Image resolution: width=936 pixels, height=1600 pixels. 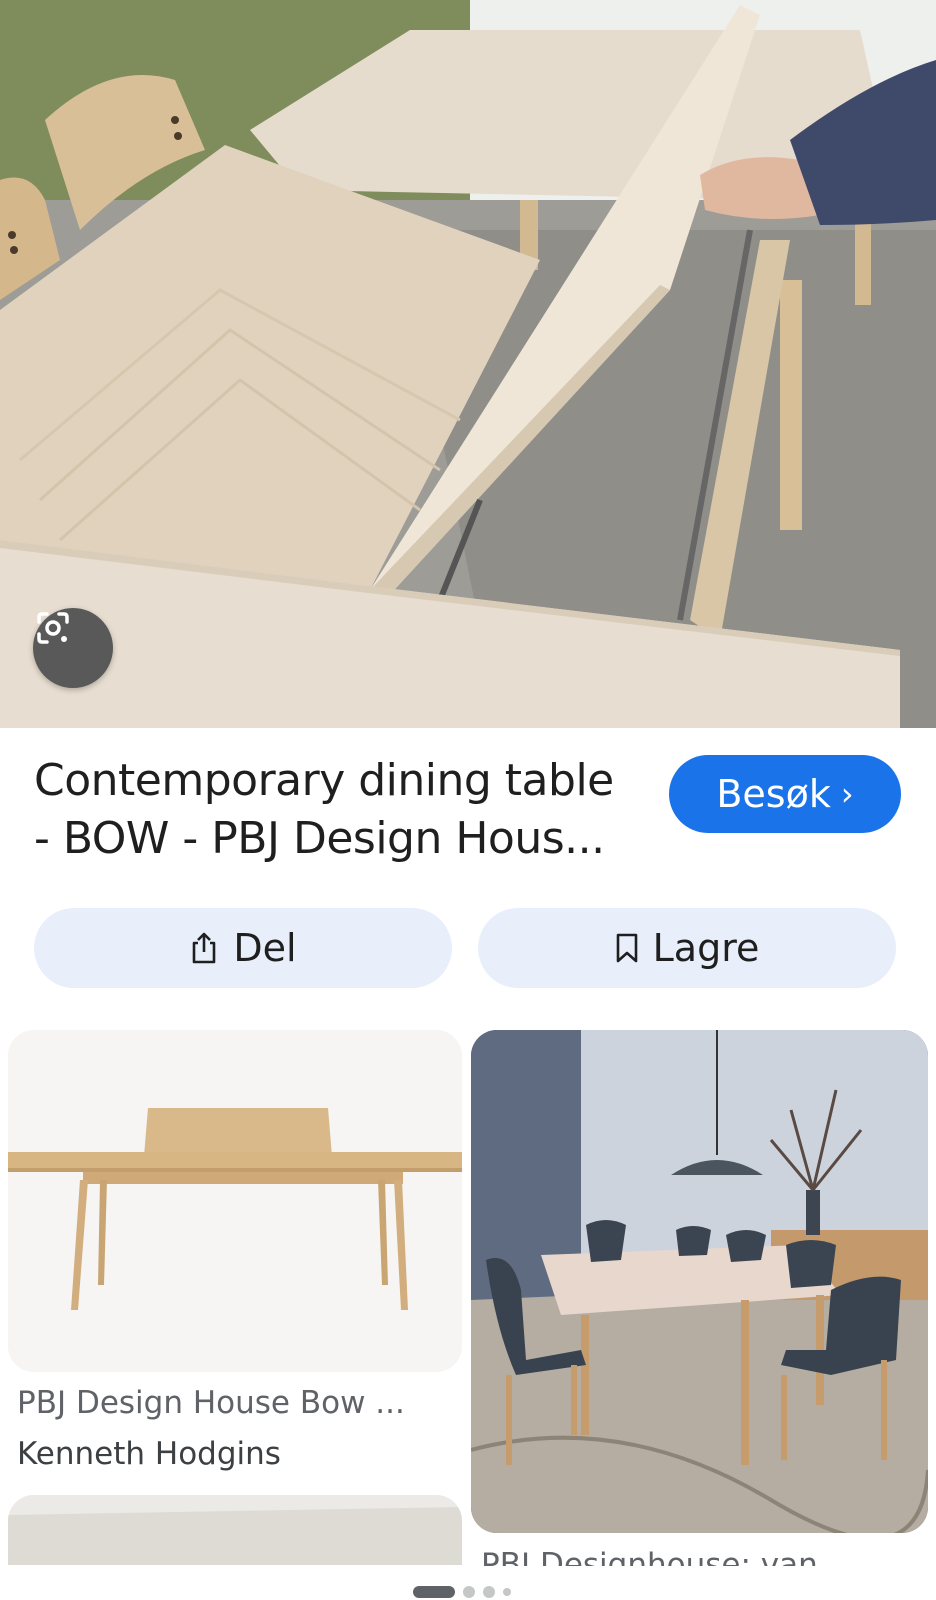 I want to click on share-icon, so click(x=204, y=948).